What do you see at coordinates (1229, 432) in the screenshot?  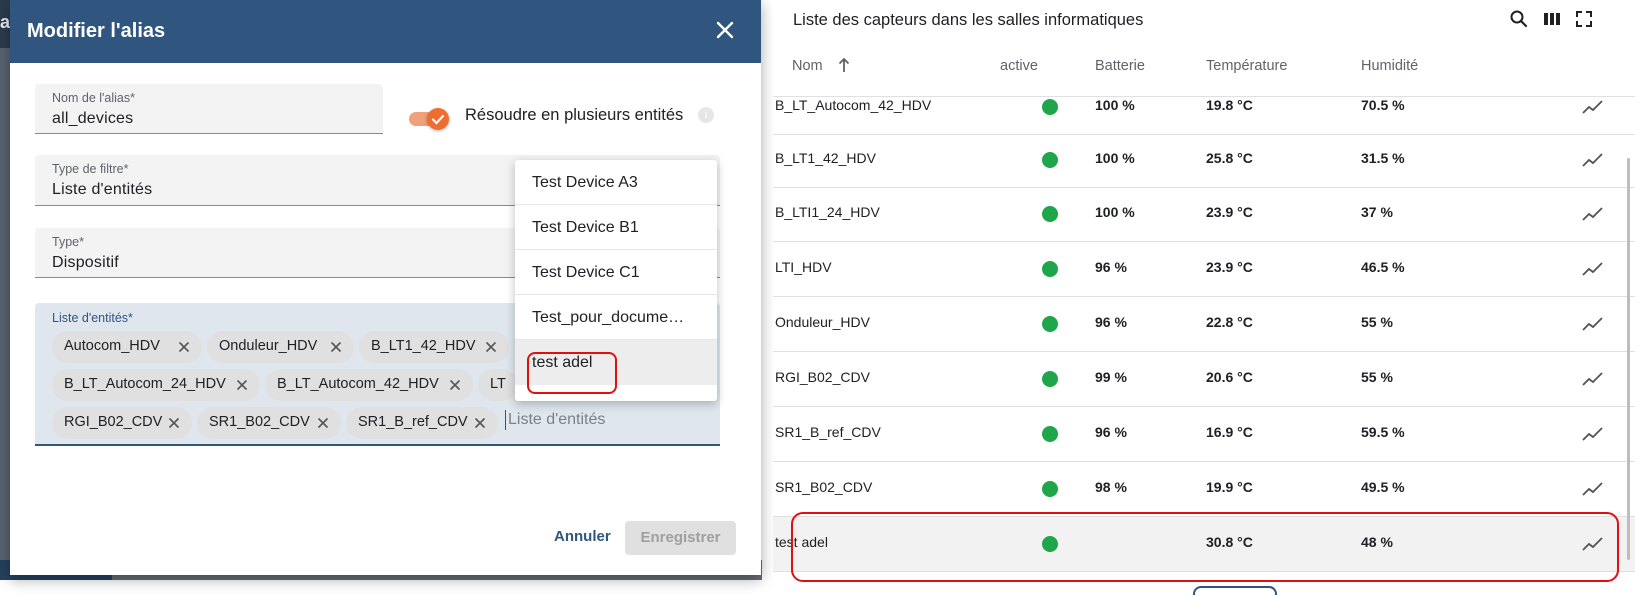 I see `cell-temperature: 16.9 °C` at bounding box center [1229, 432].